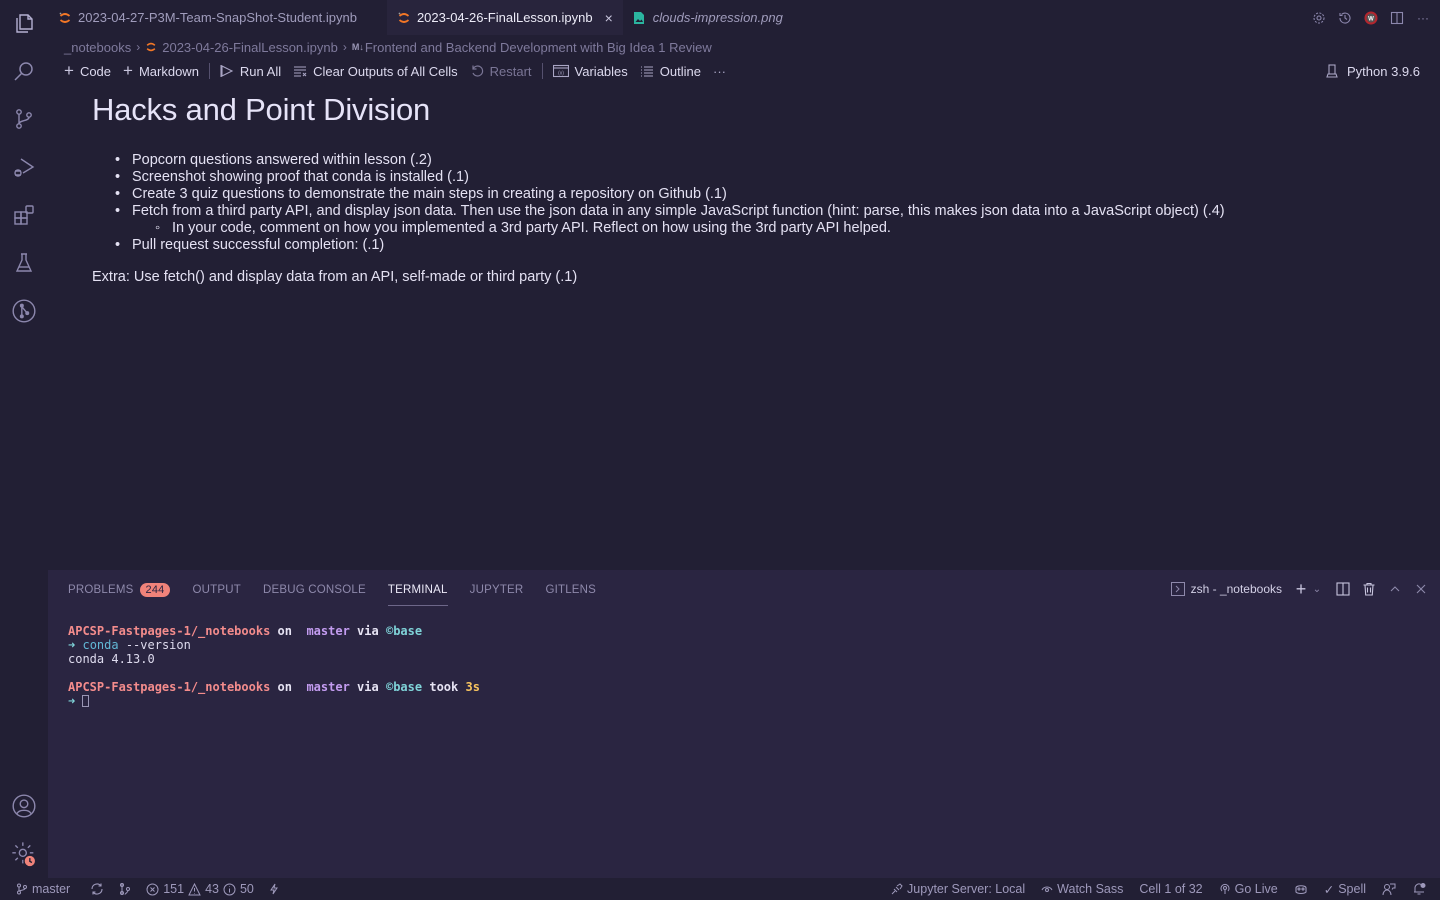  What do you see at coordinates (261, 109) in the screenshot?
I see `cell-heading: Hacks and Point Division` at bounding box center [261, 109].